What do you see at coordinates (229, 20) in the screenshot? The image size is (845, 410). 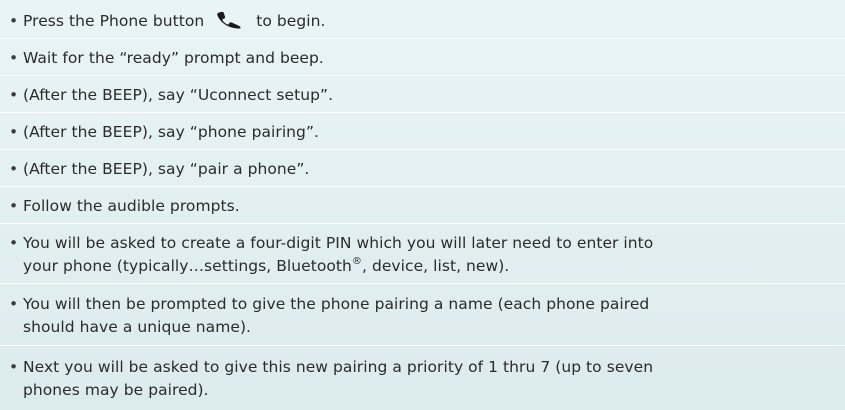 I see `phone-handset-icon` at bounding box center [229, 20].